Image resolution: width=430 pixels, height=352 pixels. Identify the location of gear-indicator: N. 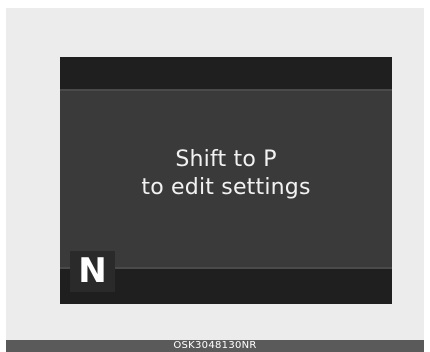
(92, 271).